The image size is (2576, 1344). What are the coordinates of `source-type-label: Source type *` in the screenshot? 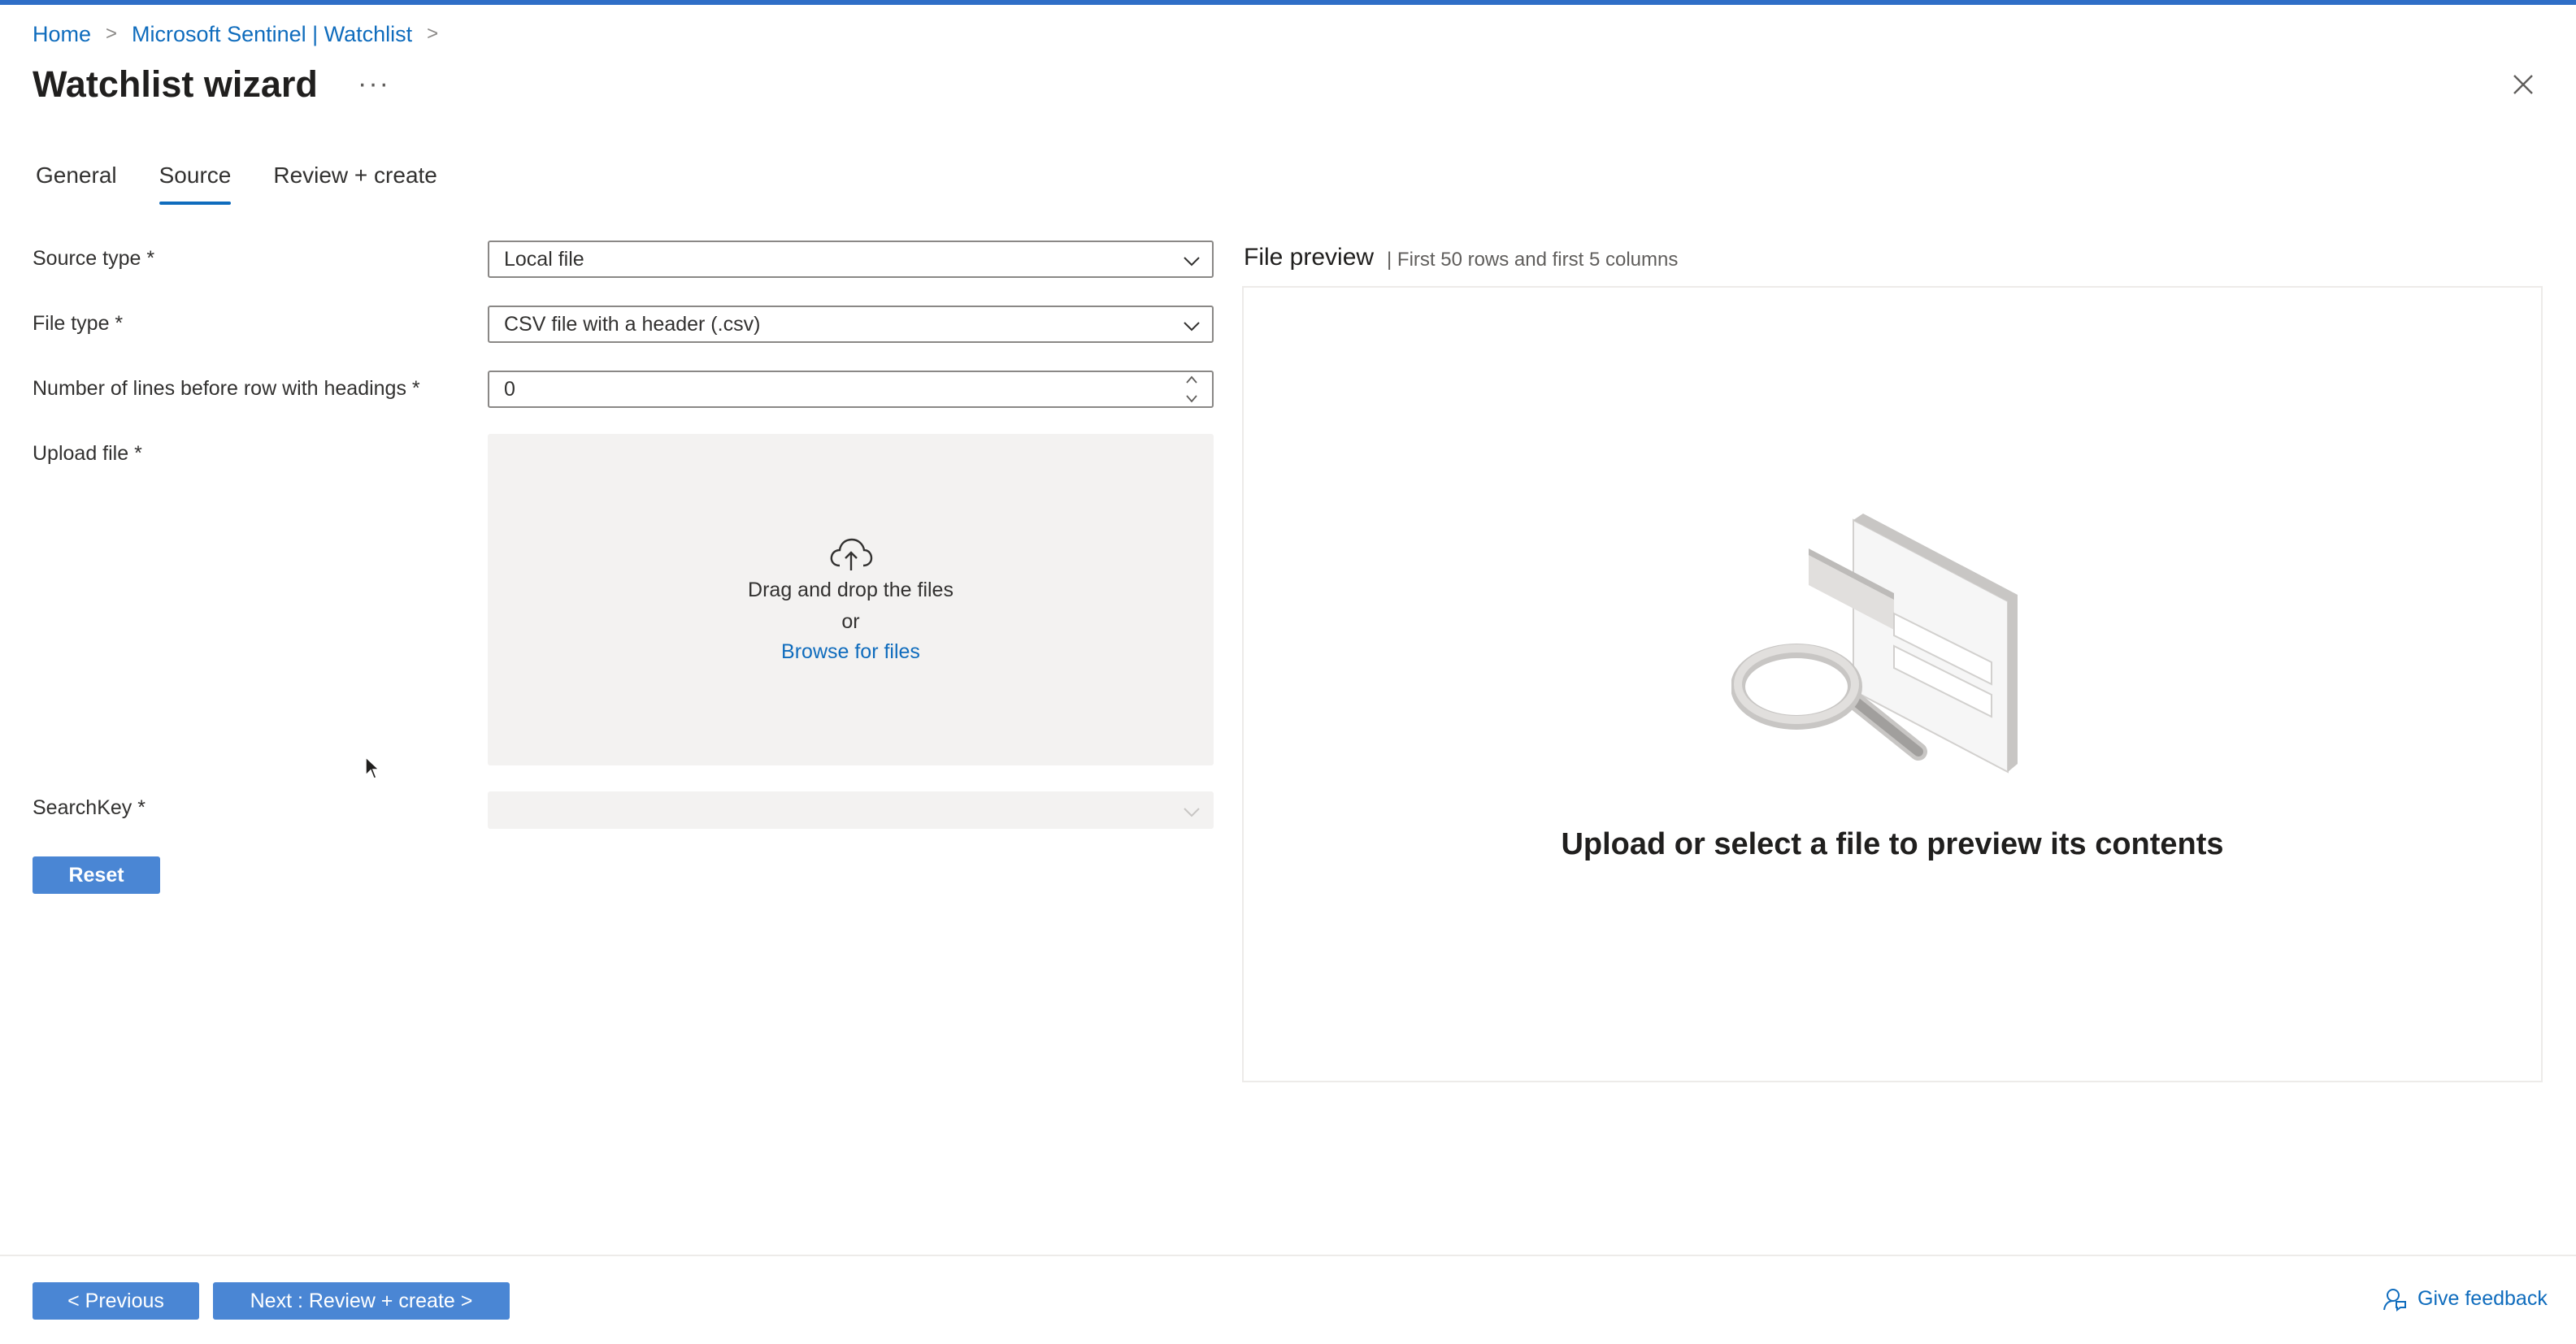 It's located at (94, 258).